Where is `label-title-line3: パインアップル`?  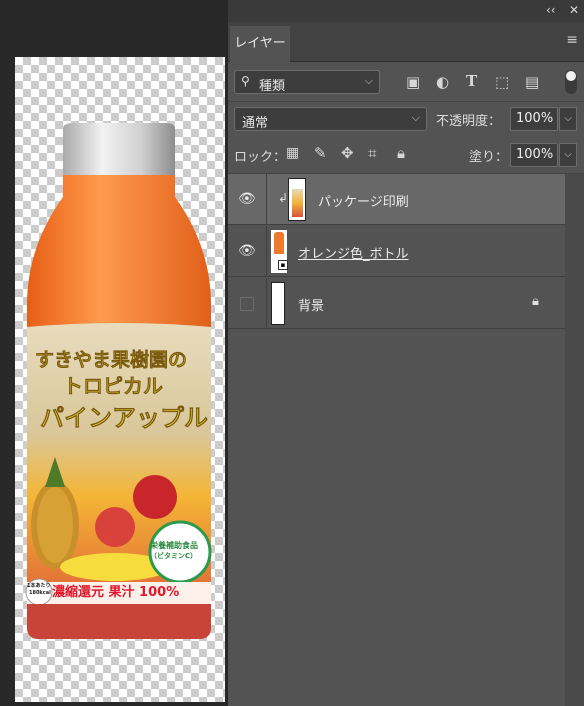
label-title-line3: パインアップル is located at coordinates (124, 418).